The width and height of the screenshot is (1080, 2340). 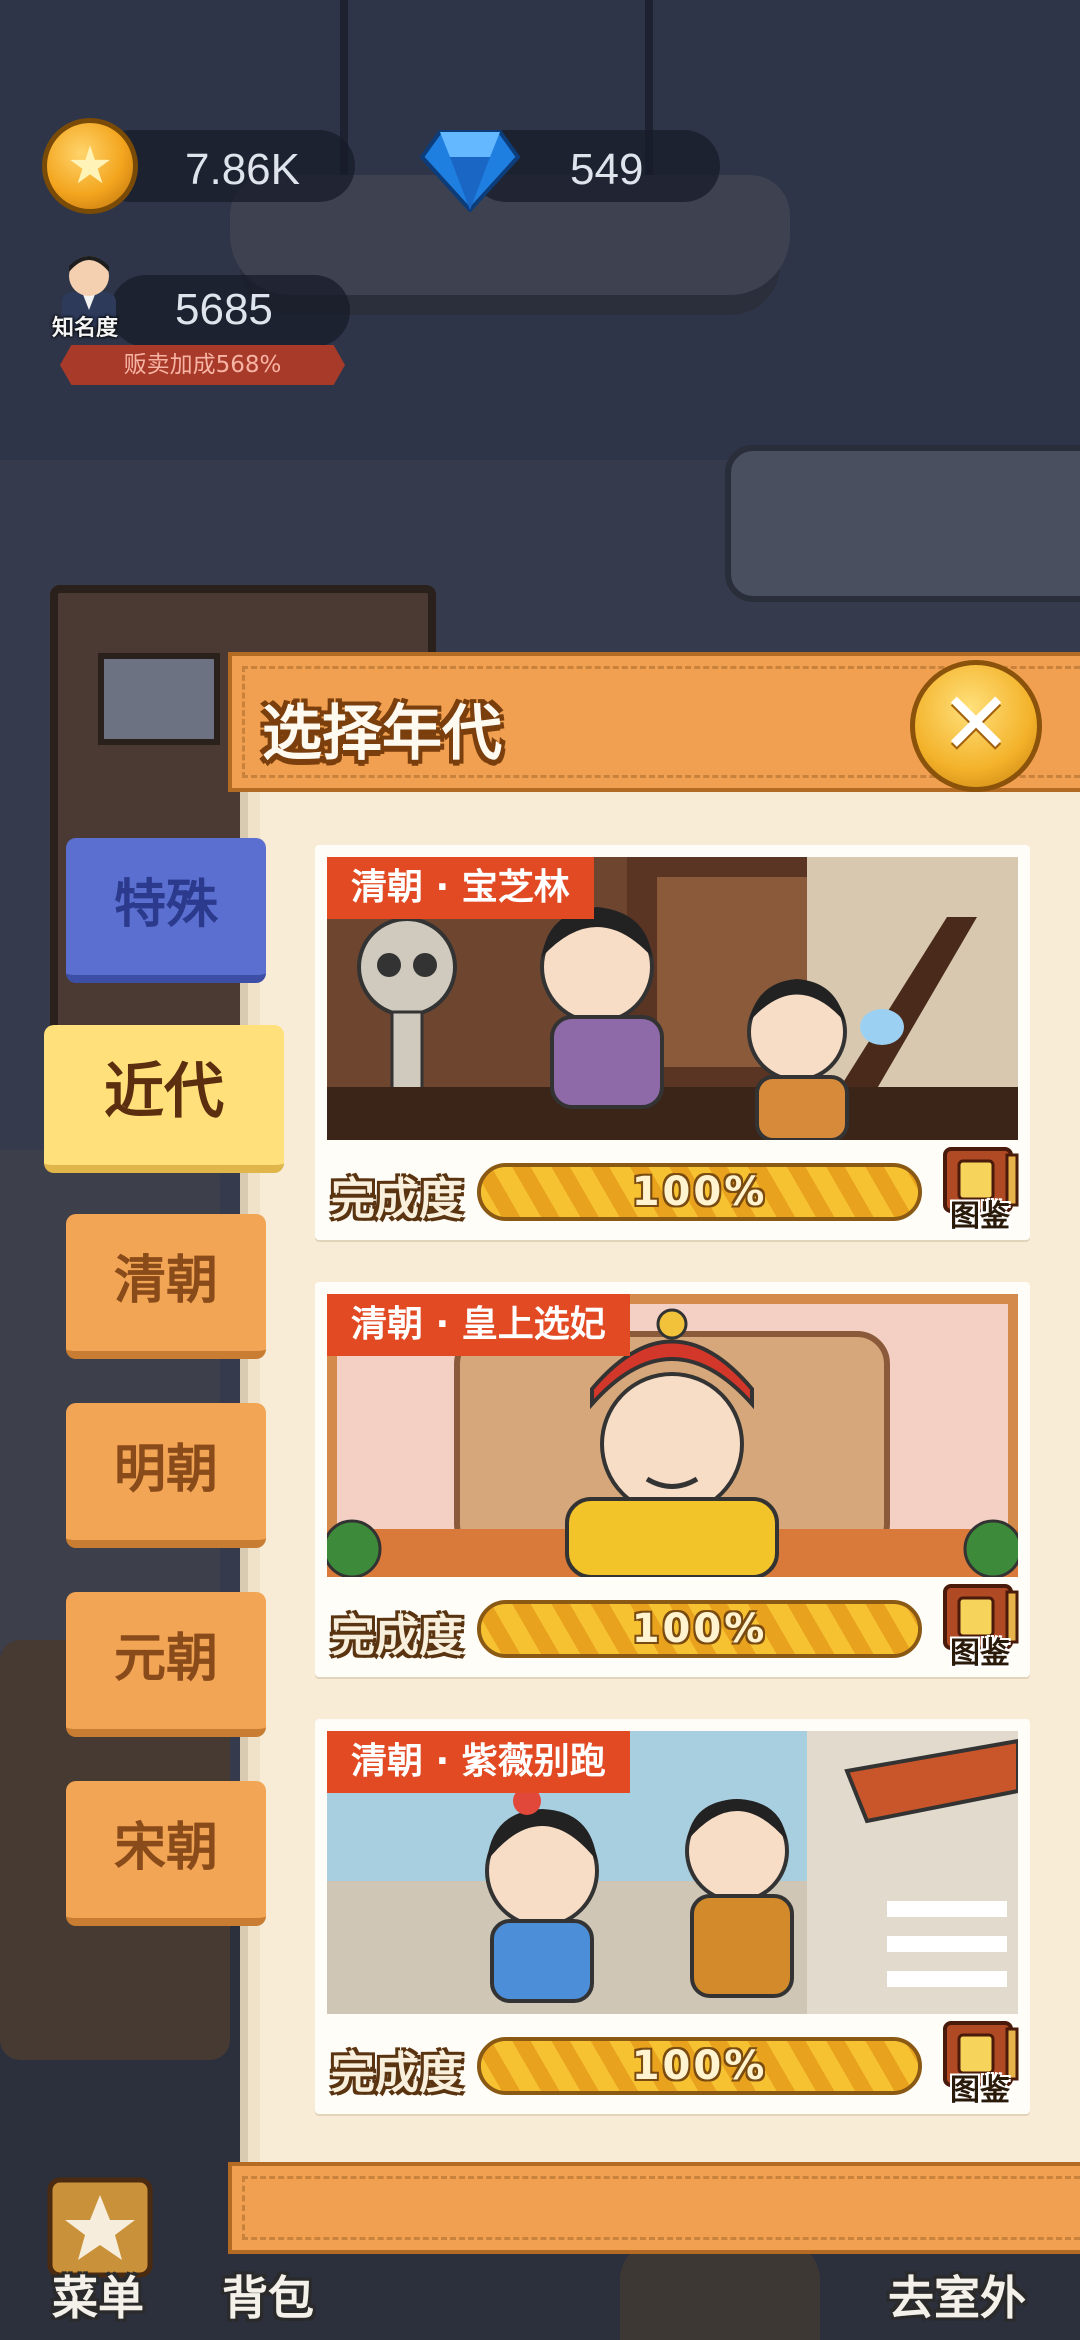 I want to click on menu-button: 菜单, so click(x=98, y=2295).